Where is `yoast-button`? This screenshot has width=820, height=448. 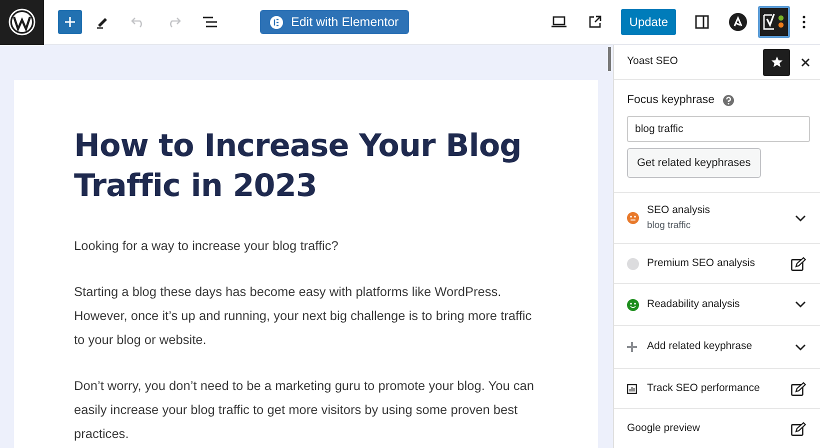
yoast-button is located at coordinates (774, 22).